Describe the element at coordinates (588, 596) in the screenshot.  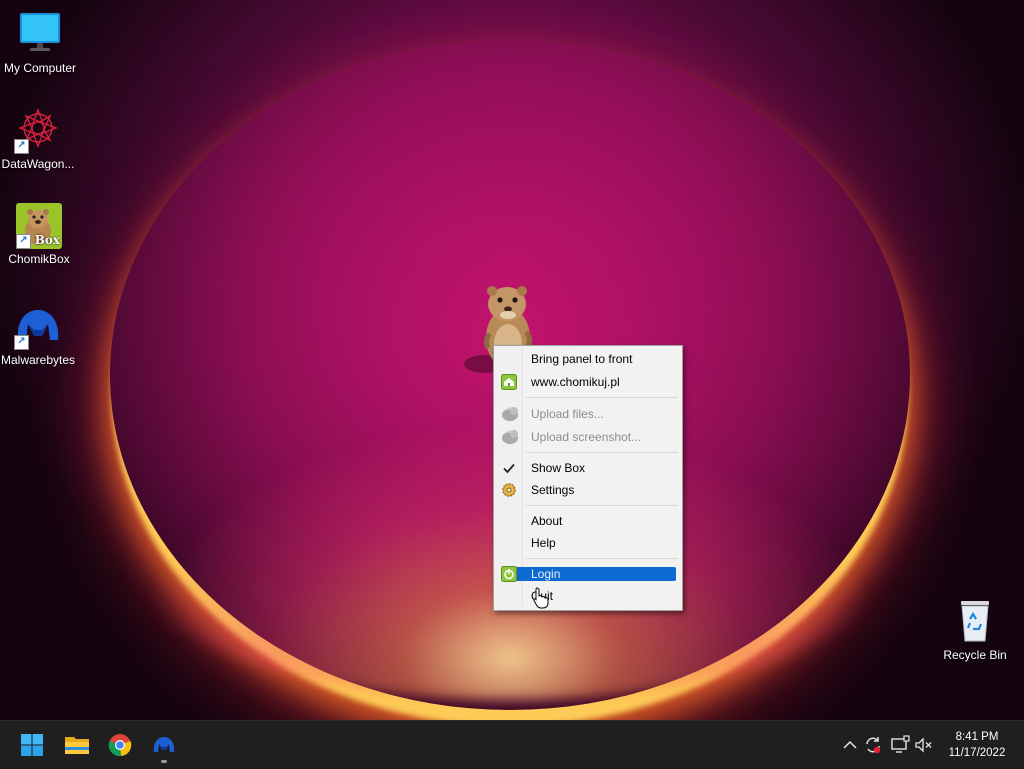
I see `menu-item-quit: Quit` at that location.